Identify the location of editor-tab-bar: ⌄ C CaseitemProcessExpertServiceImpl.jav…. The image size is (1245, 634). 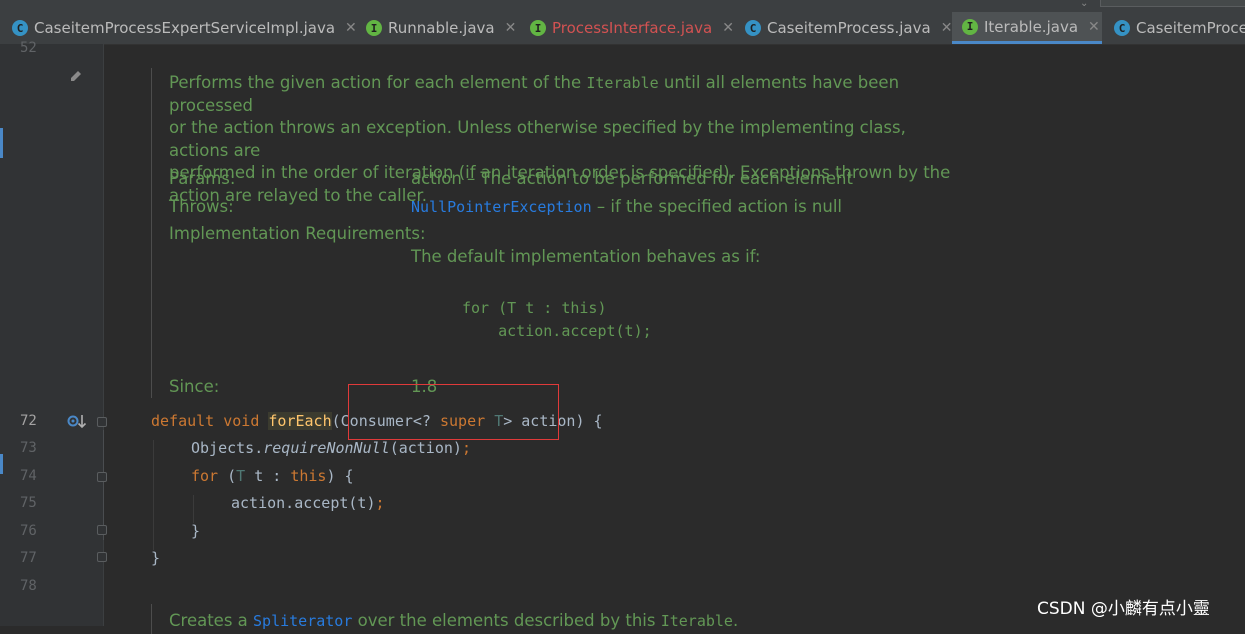
(622, 22).